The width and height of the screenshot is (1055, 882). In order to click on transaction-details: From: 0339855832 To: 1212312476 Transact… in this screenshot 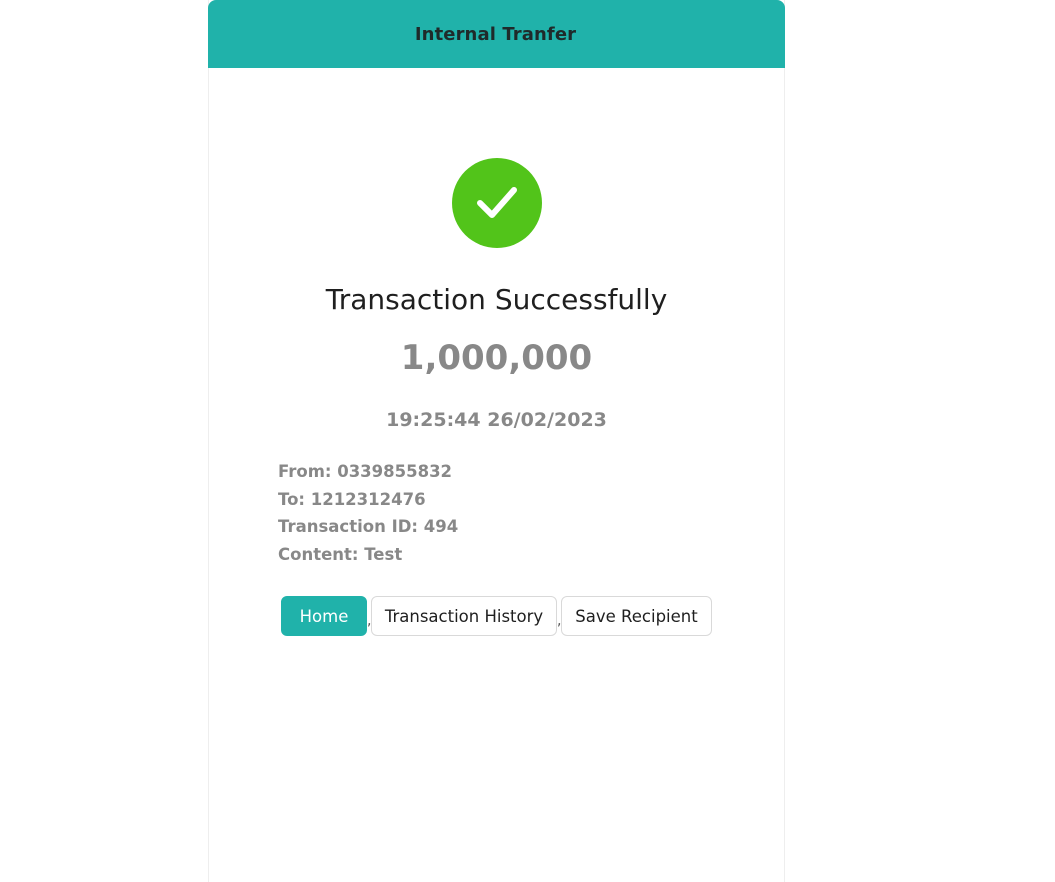, I will do `click(368, 513)`.